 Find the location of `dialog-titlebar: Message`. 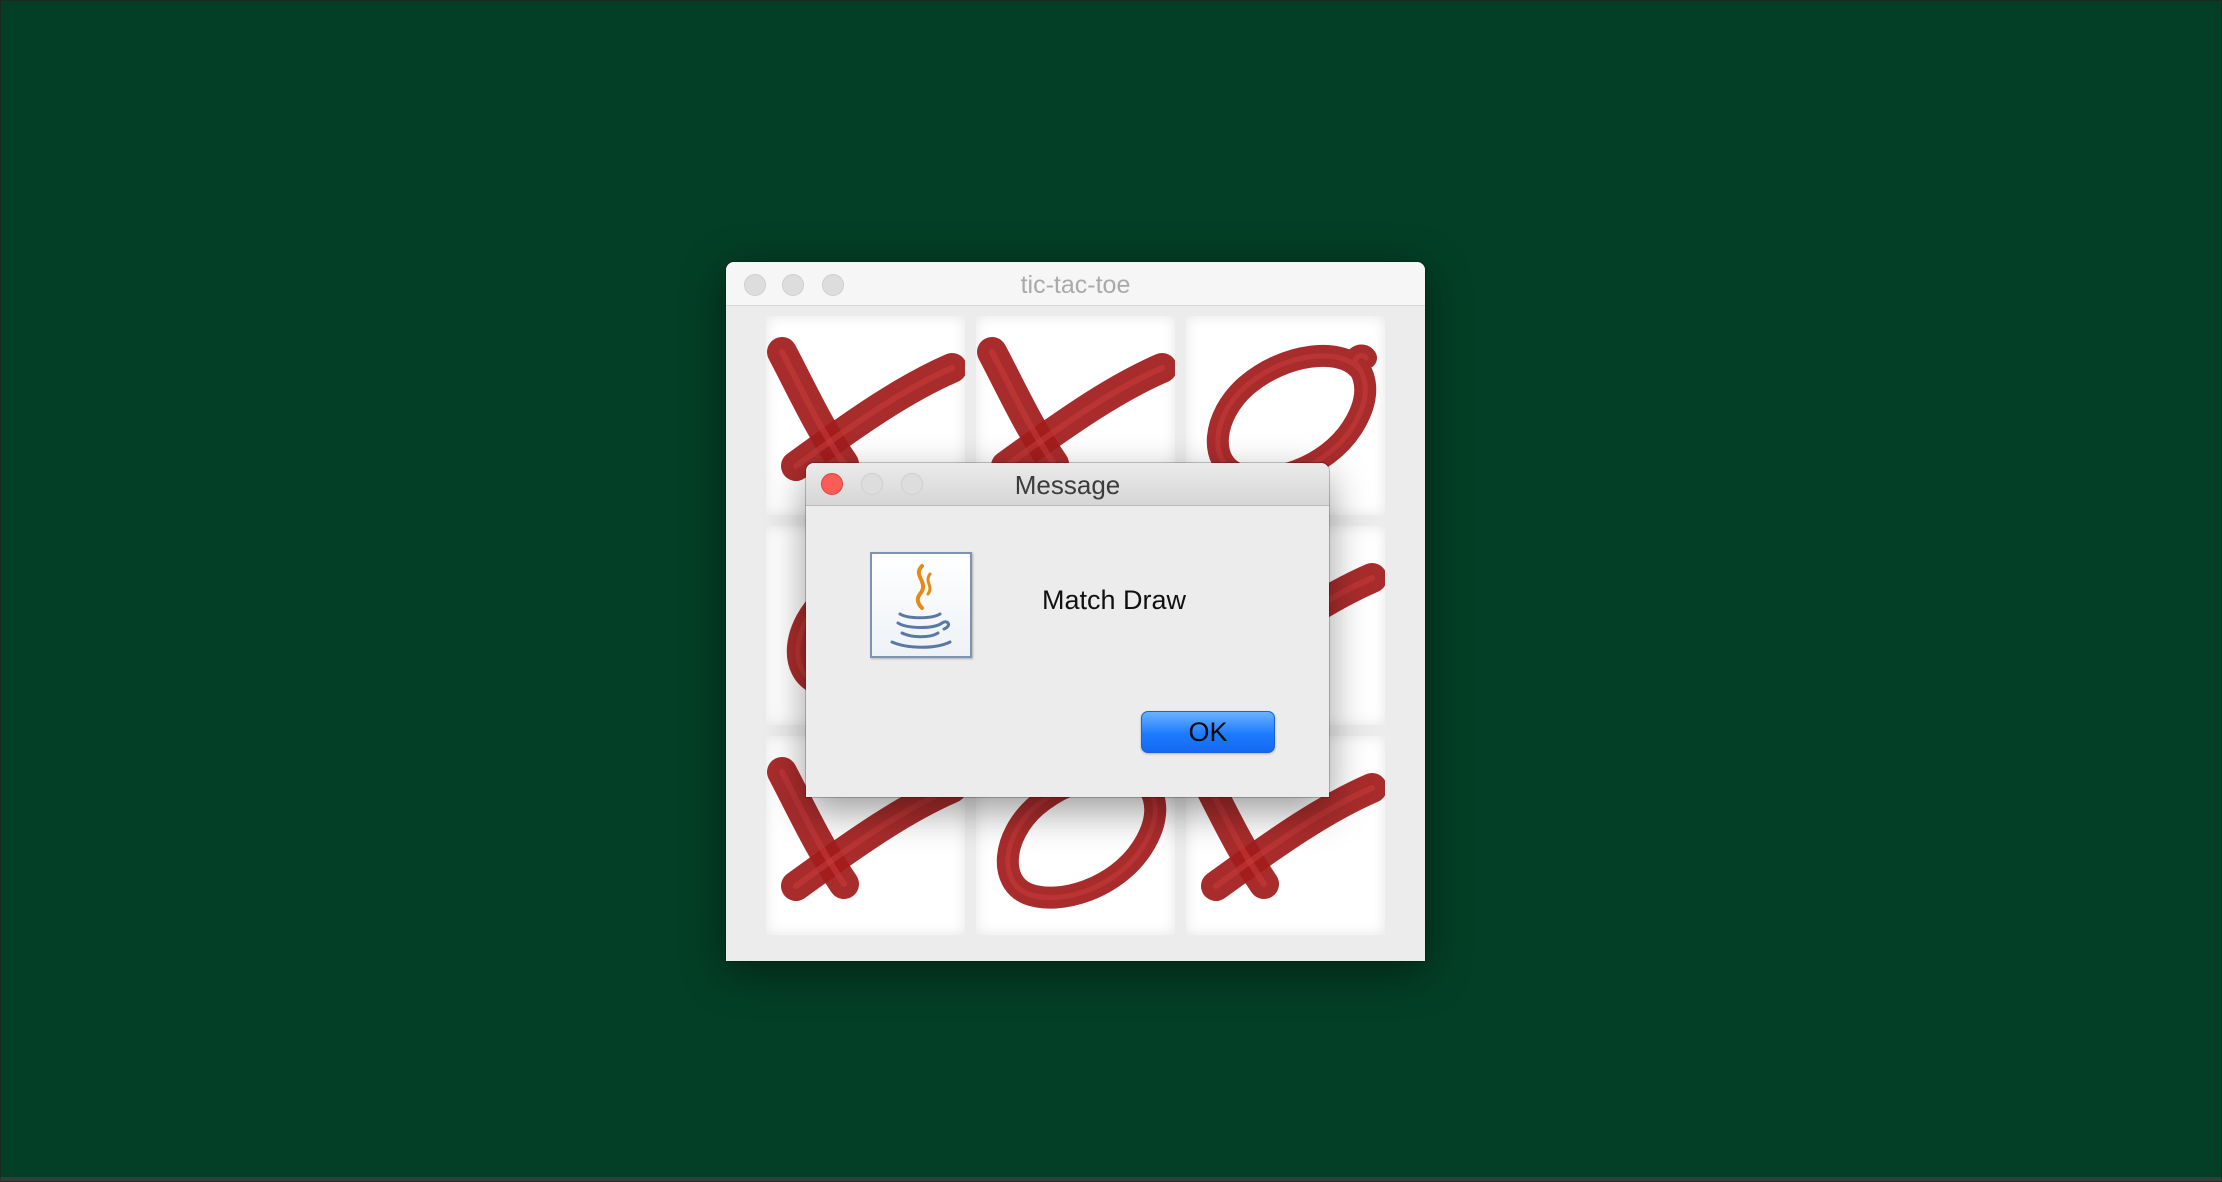

dialog-titlebar: Message is located at coordinates (1067, 484).